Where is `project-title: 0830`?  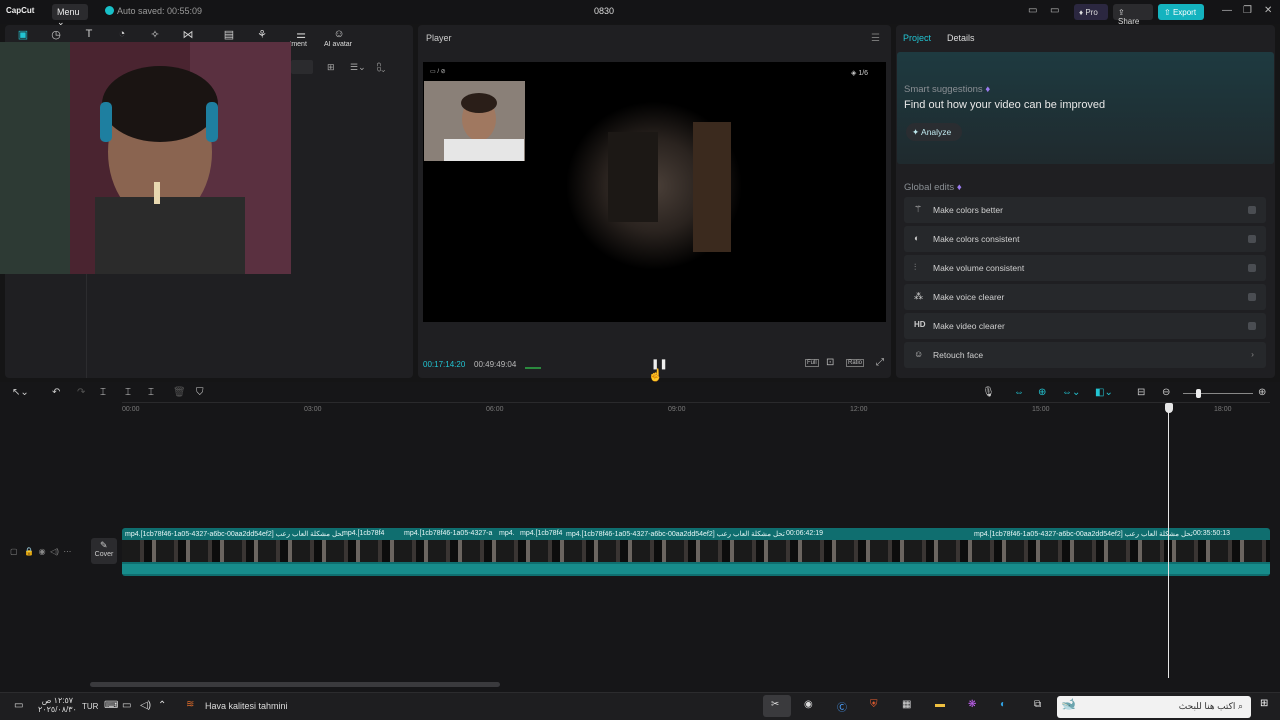
project-title: 0830 is located at coordinates (604, 11).